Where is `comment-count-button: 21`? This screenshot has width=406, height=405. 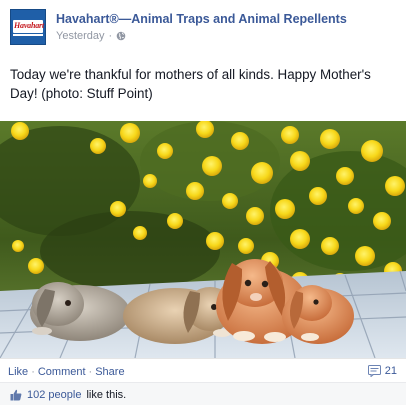
comment-count-button: 21 is located at coordinates (382, 371).